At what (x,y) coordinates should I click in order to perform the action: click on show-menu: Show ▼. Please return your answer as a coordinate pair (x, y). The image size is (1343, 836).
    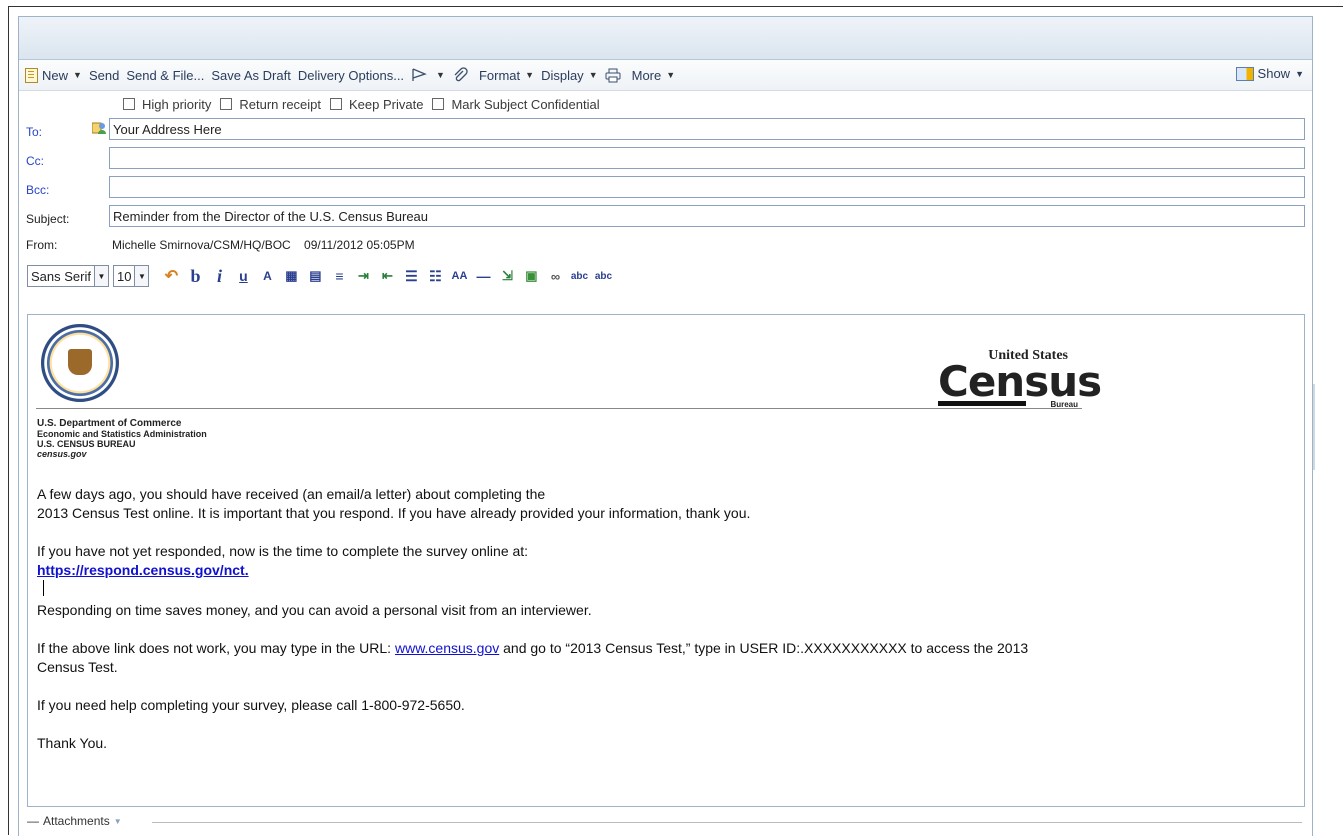
    Looking at the image, I should click on (1269, 73).